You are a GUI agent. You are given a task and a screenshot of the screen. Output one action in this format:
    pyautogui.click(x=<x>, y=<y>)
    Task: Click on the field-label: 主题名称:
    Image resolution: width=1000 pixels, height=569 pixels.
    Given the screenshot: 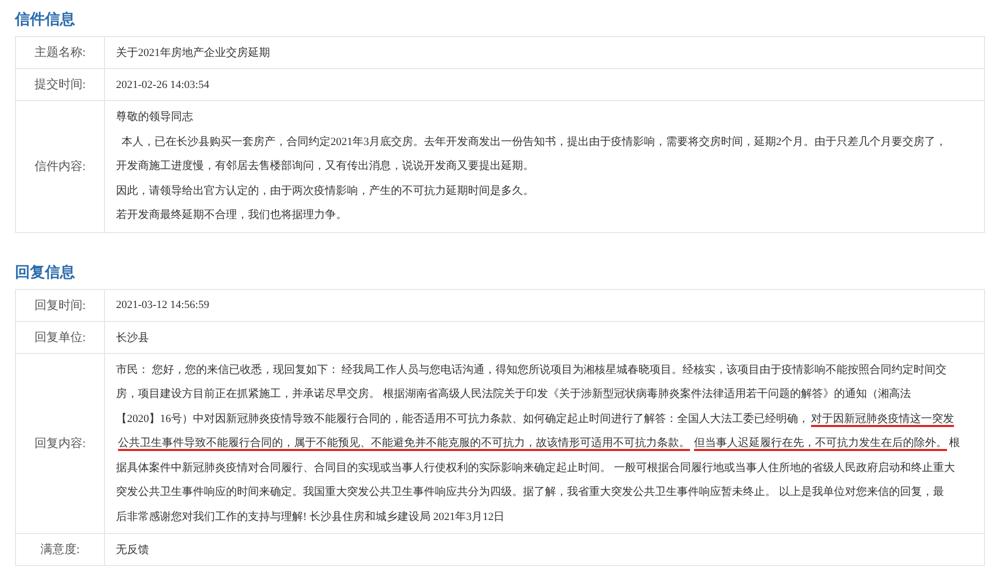 What is the action you would take?
    pyautogui.click(x=60, y=52)
    